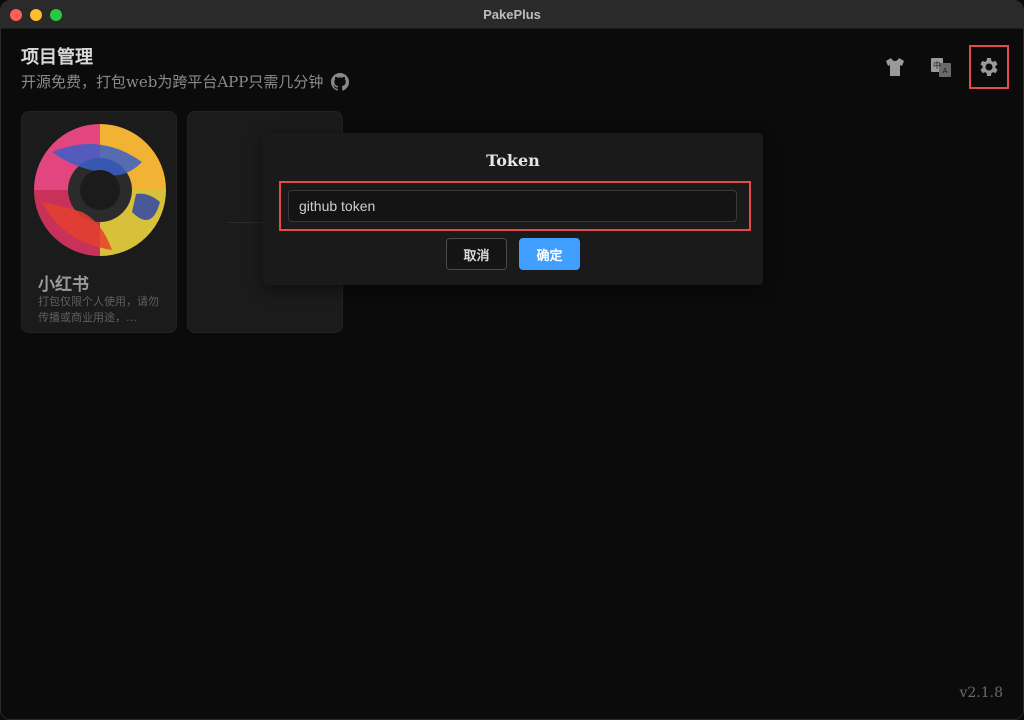 The width and height of the screenshot is (1024, 720). I want to click on dialog-title: Token, so click(513, 160).